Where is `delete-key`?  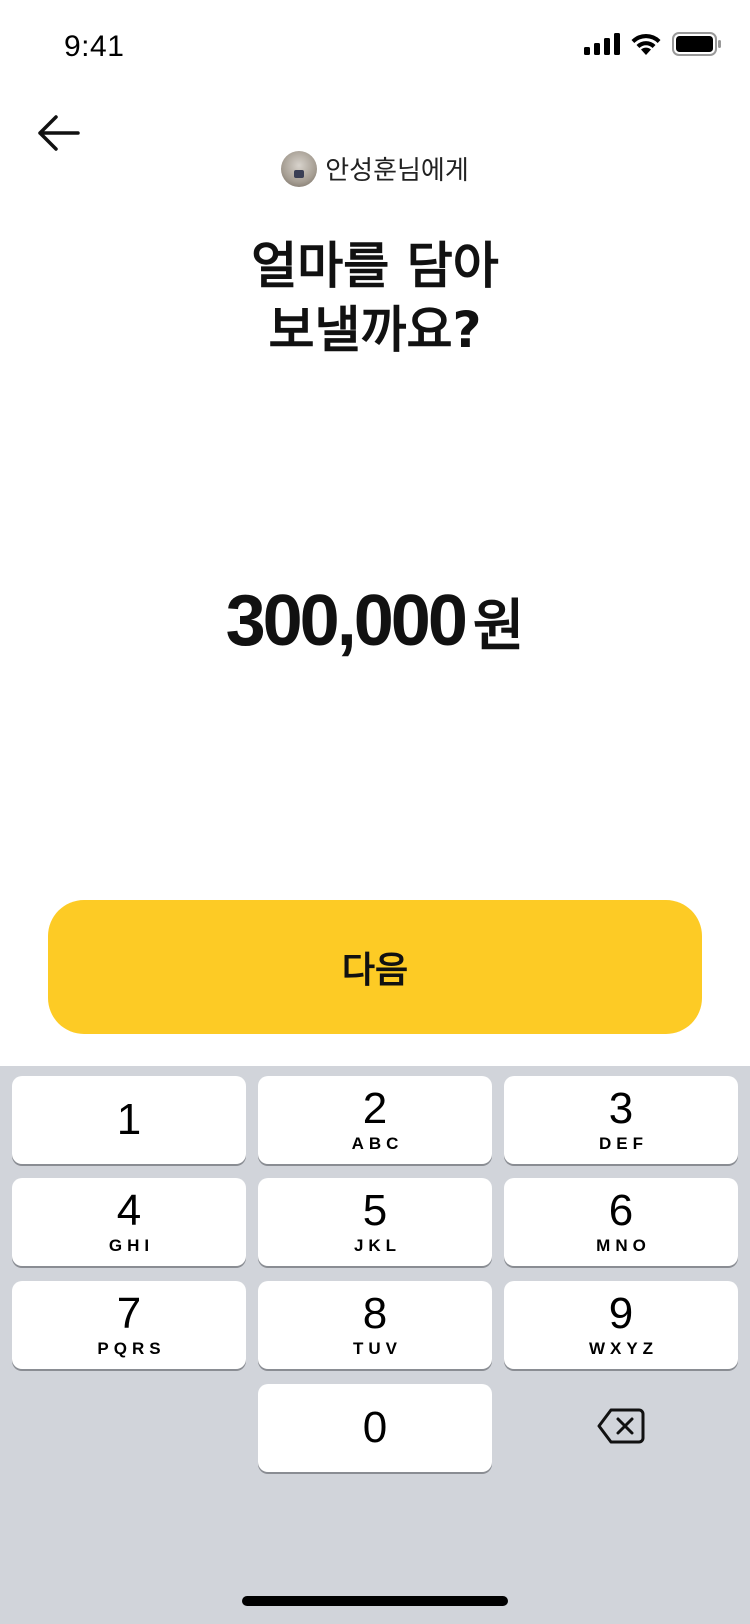
delete-key is located at coordinates (621, 1428).